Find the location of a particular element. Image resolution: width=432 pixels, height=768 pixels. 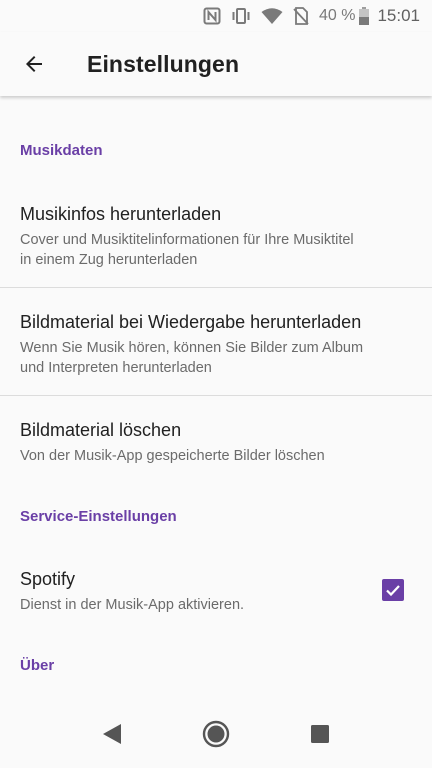

nav-back-button is located at coordinates (112, 734).